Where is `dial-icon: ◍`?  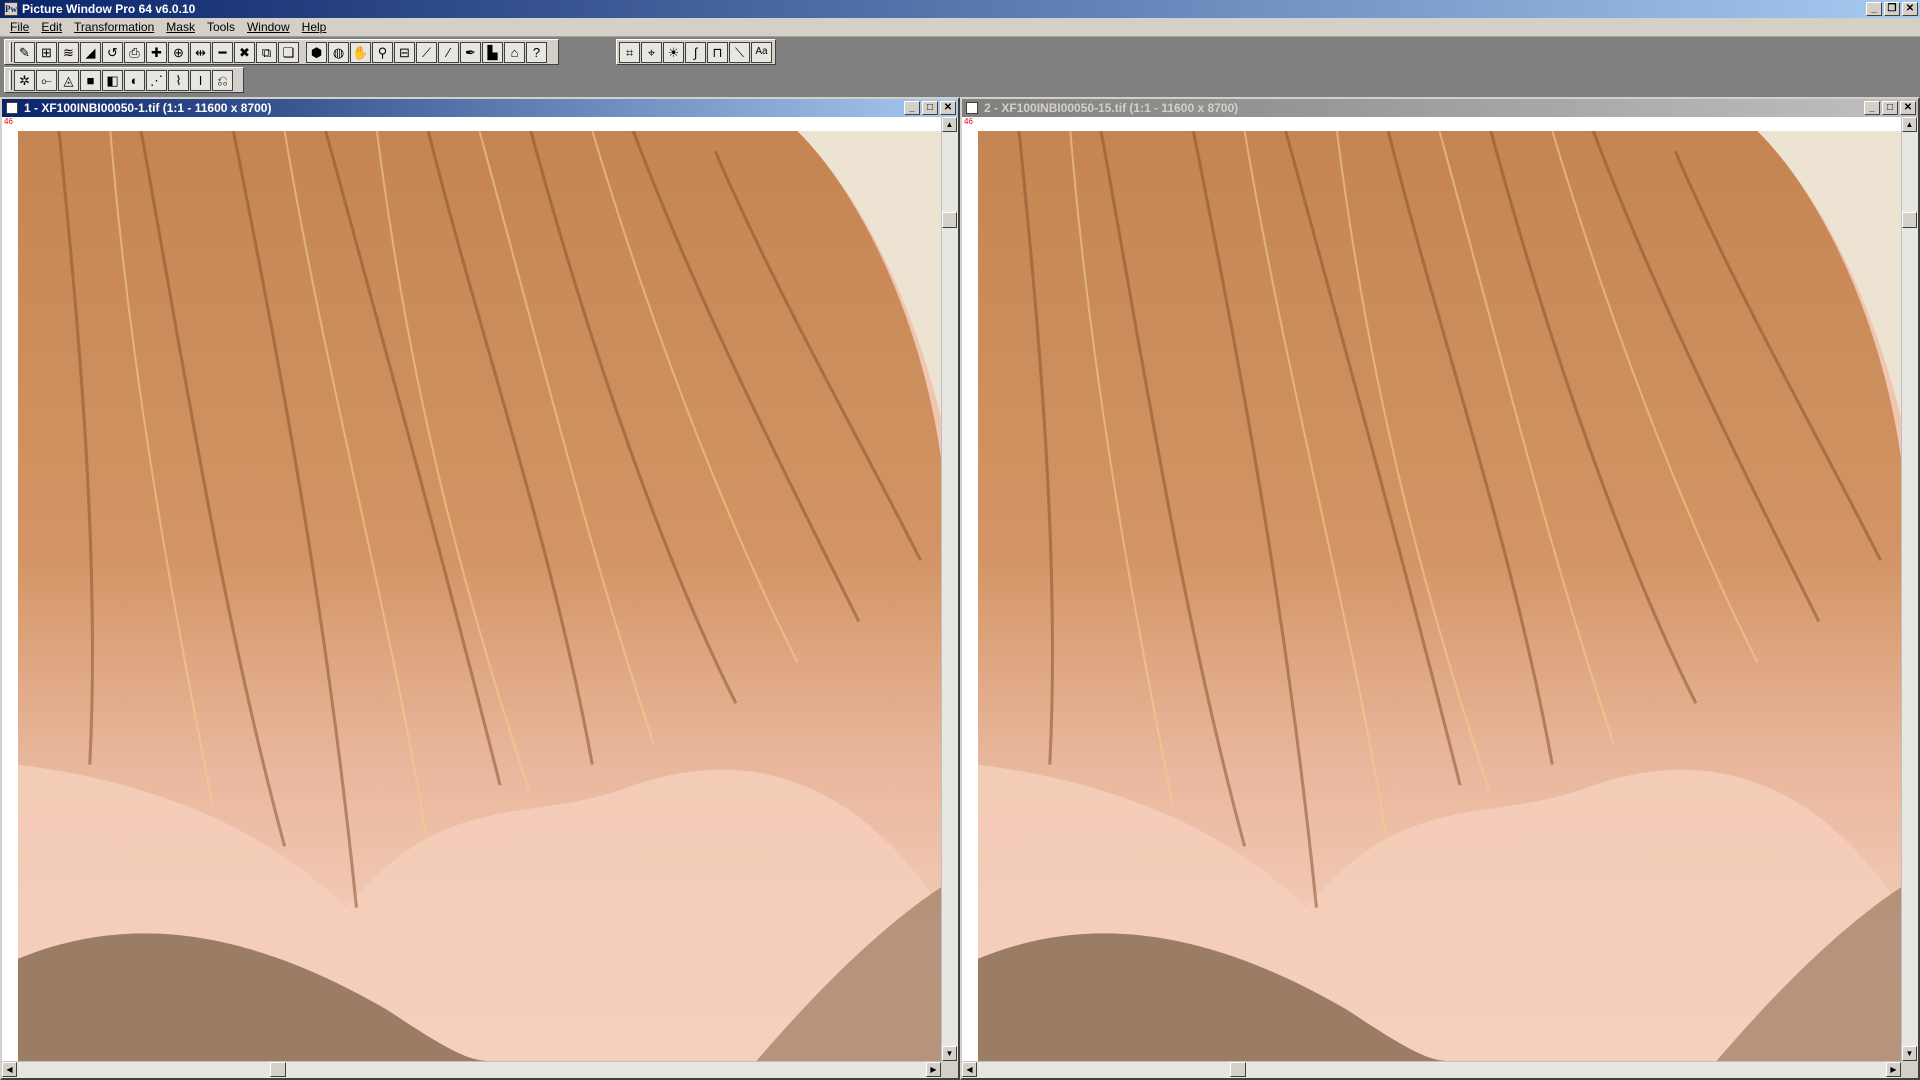
dial-icon: ◍ is located at coordinates (338, 52).